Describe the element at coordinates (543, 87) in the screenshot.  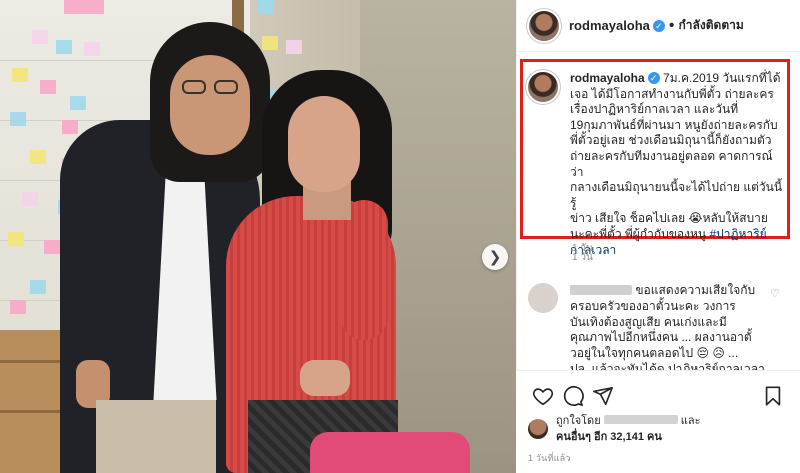
I see `caption-avatar` at that location.